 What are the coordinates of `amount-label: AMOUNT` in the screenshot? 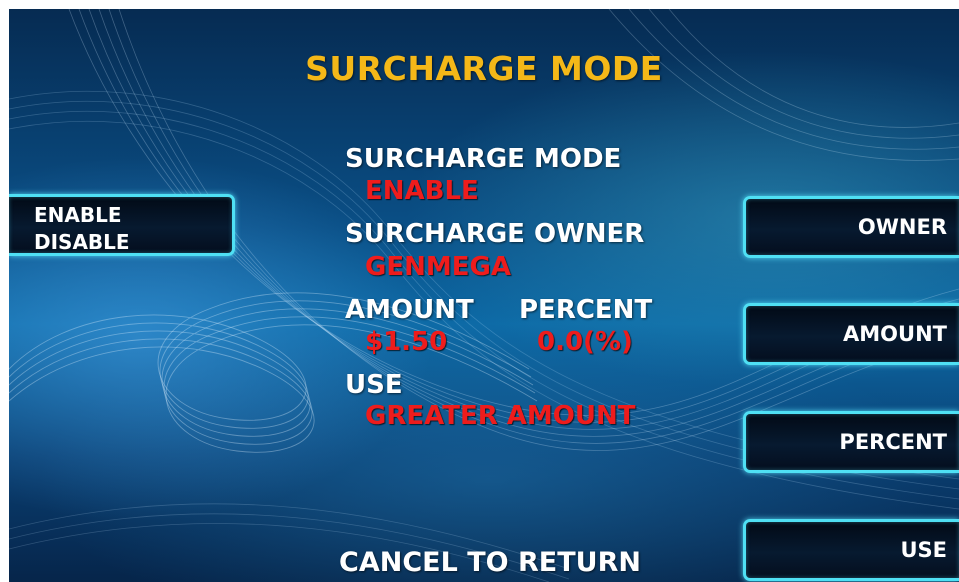 It's located at (409, 310).